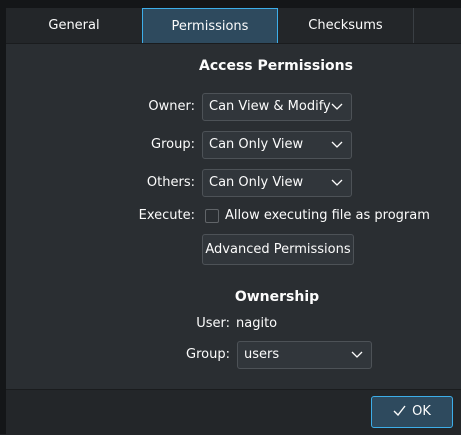 The width and height of the screenshot is (461, 435). Describe the element at coordinates (257, 323) in the screenshot. I see `user-value: nagito` at that location.